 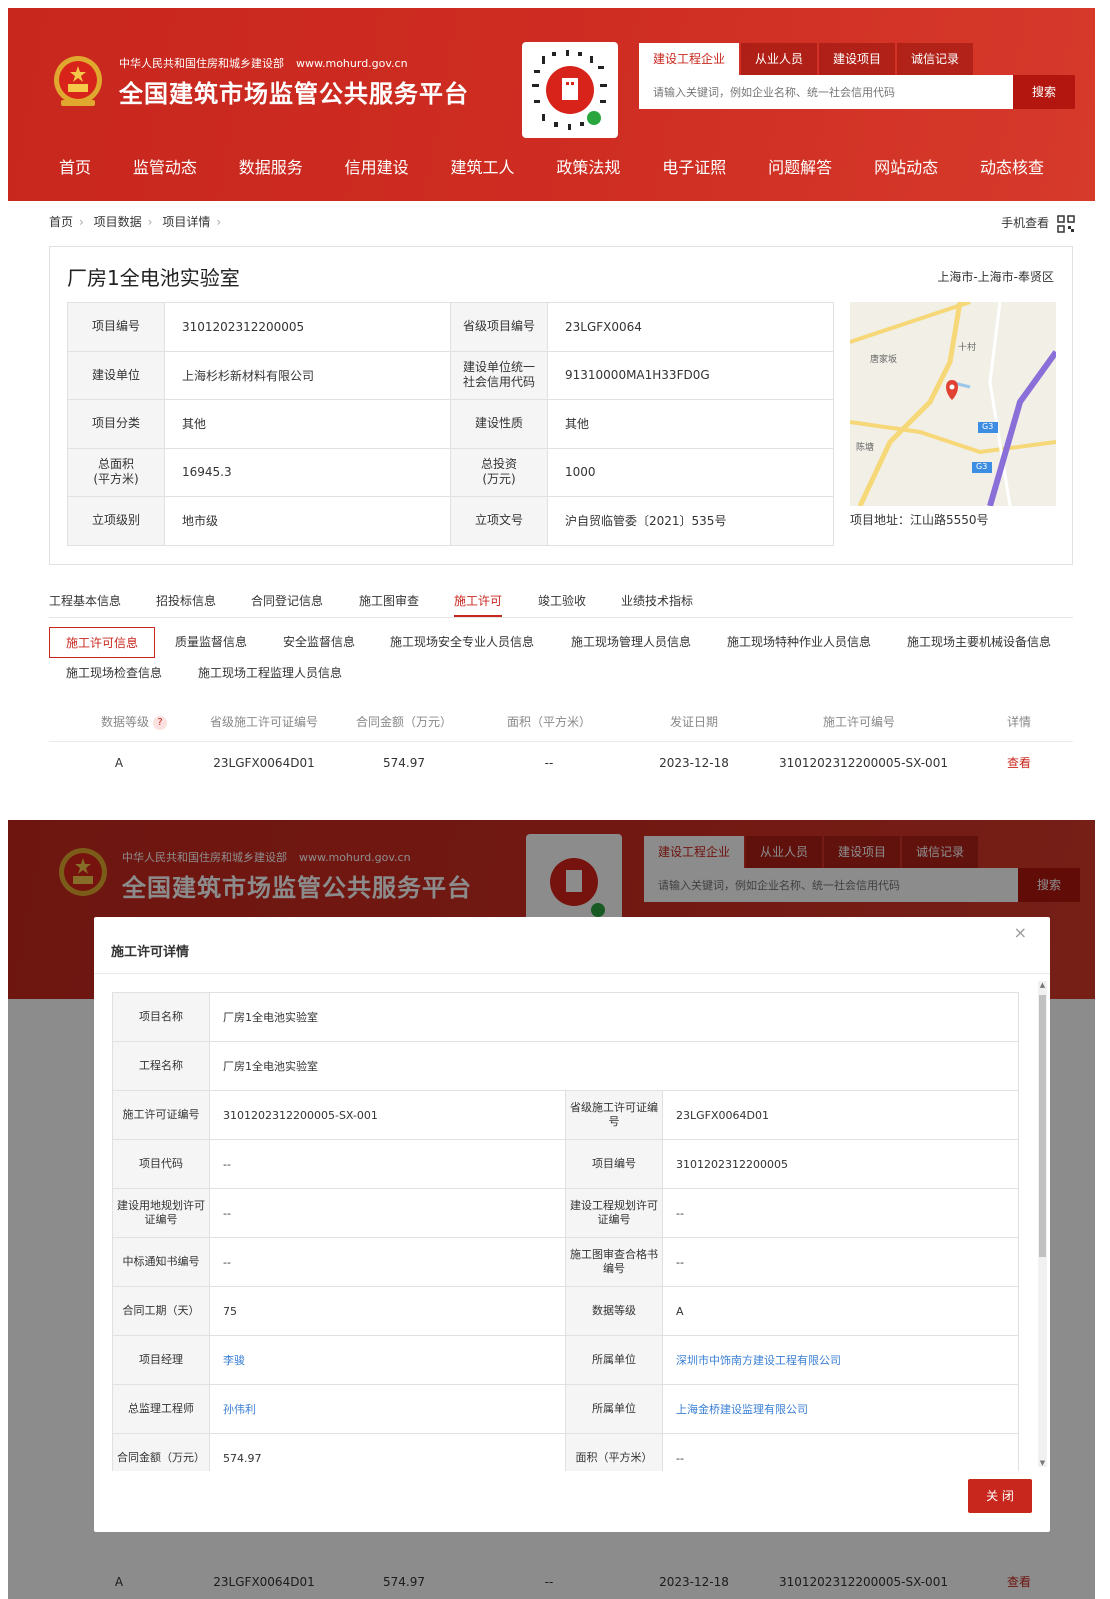 I want to click on tab-bidding: 招投标信息, so click(x=186, y=600).